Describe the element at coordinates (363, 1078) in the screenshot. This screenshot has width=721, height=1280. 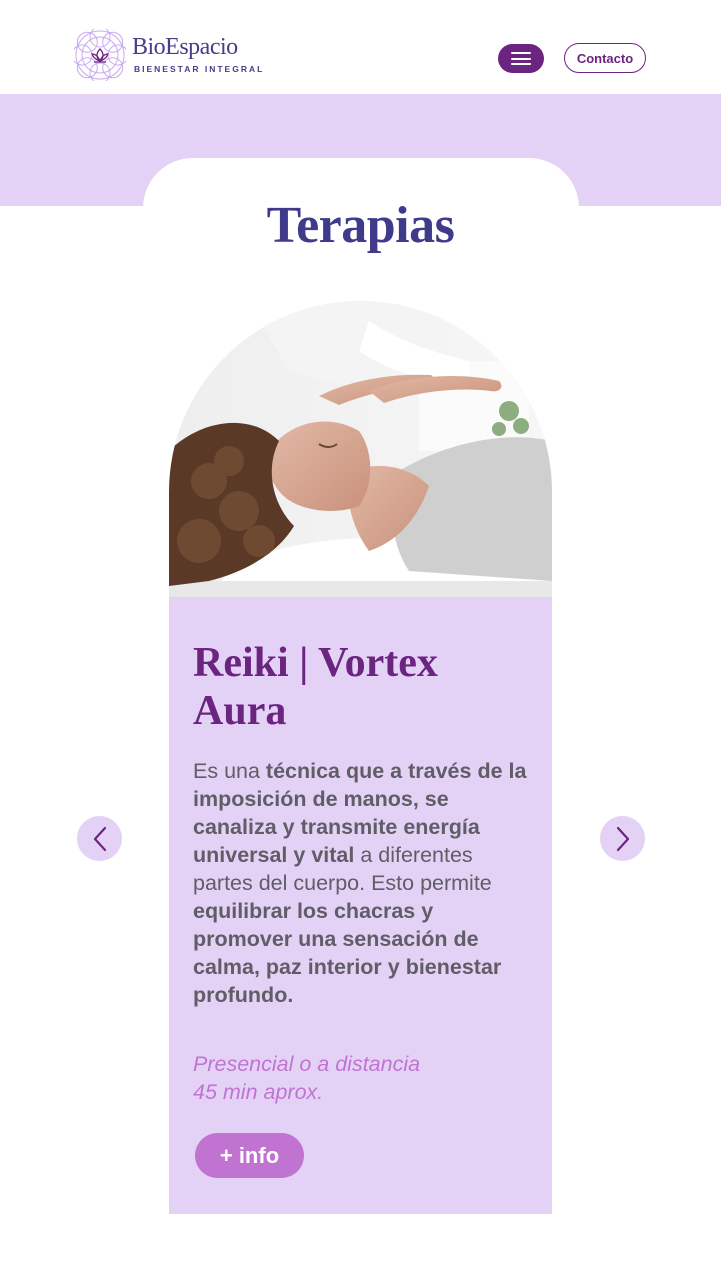
I see `therapy-meta: Presencial o a distancia 45 min aprox.` at that location.